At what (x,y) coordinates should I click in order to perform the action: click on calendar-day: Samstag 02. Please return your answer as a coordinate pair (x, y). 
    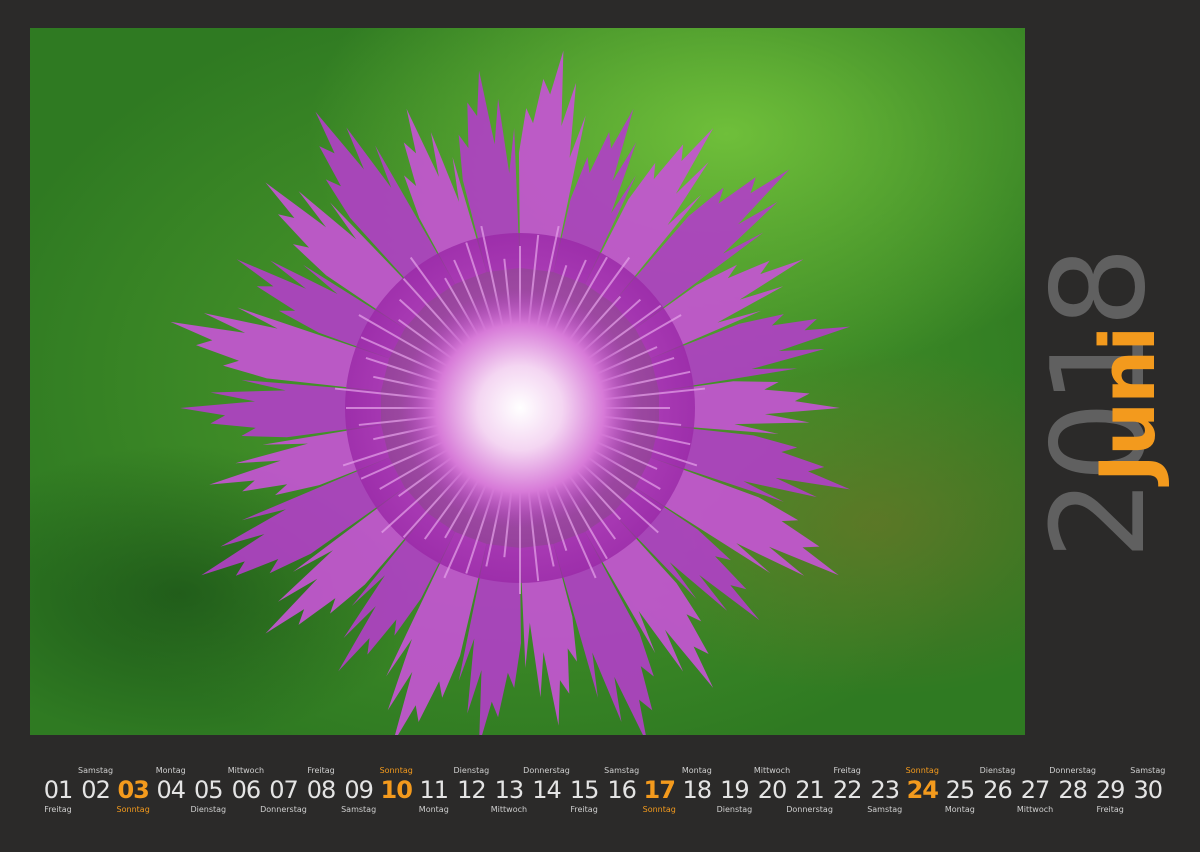
    Looking at the image, I should click on (96, 792).